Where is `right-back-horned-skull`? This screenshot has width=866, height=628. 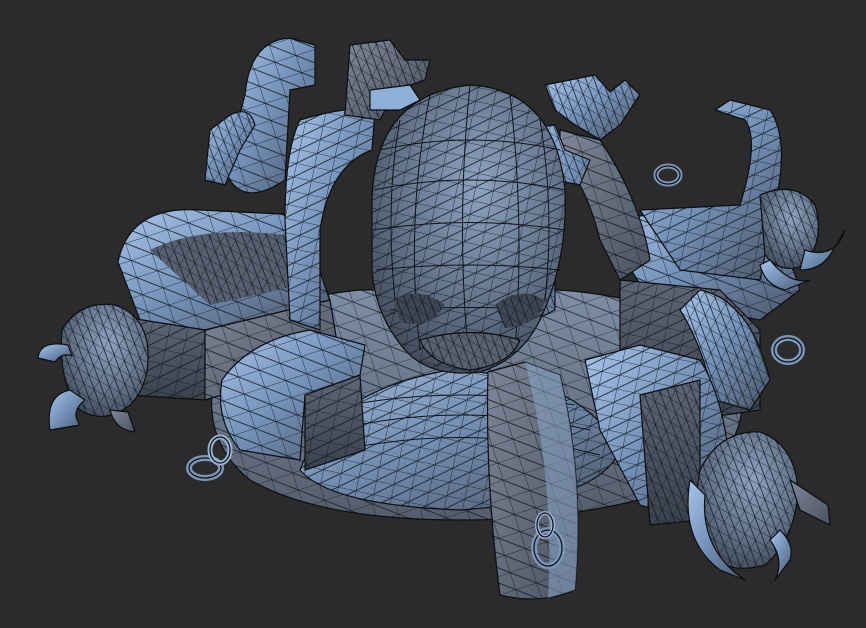
right-back-horned-skull is located at coordinates (802, 239).